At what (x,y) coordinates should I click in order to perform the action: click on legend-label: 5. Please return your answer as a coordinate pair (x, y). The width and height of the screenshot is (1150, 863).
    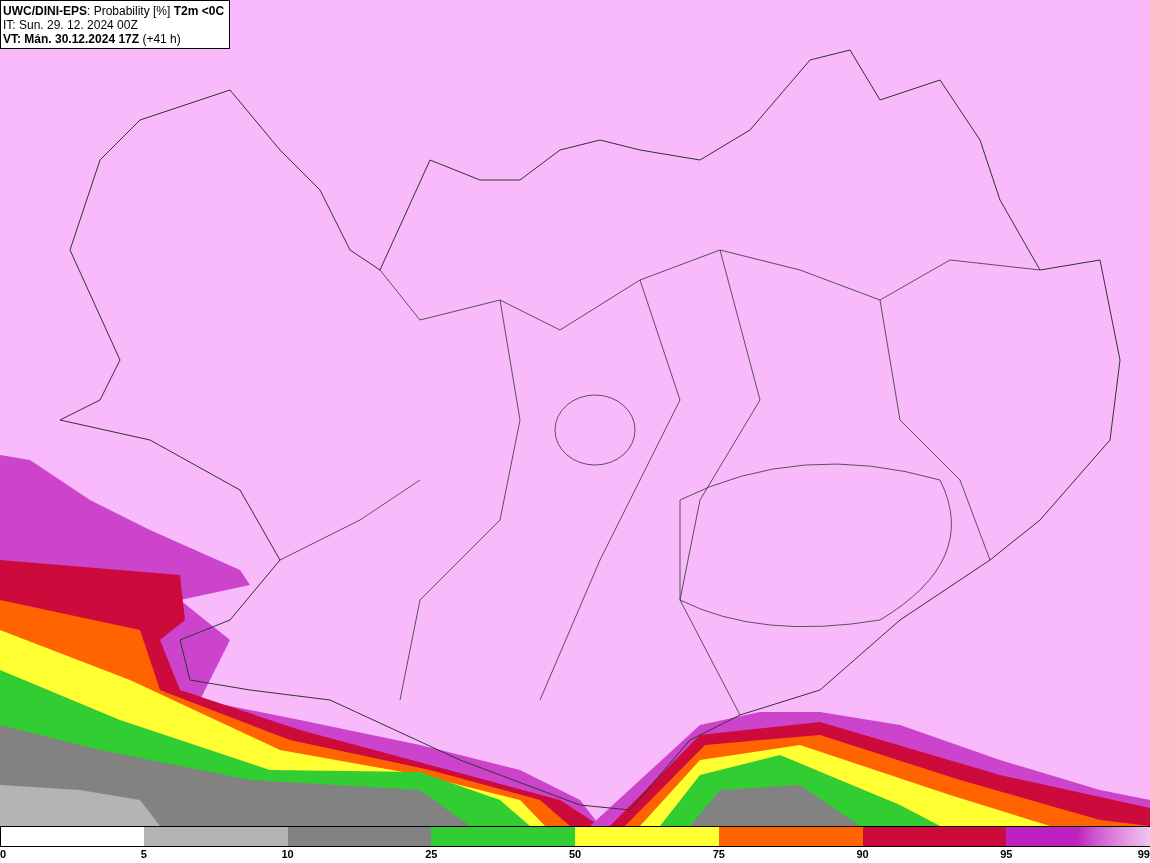
    Looking at the image, I should click on (143, 854).